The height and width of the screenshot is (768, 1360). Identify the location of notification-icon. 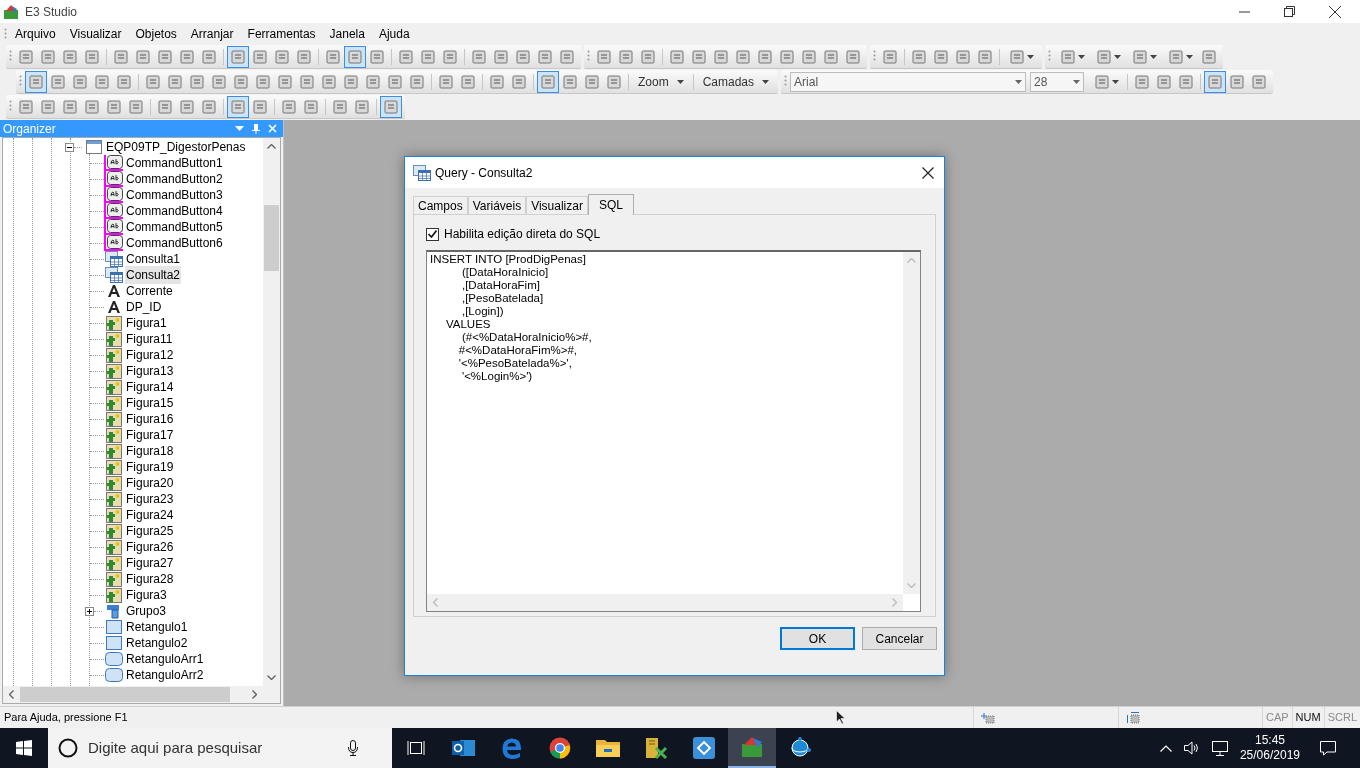
(1328, 748).